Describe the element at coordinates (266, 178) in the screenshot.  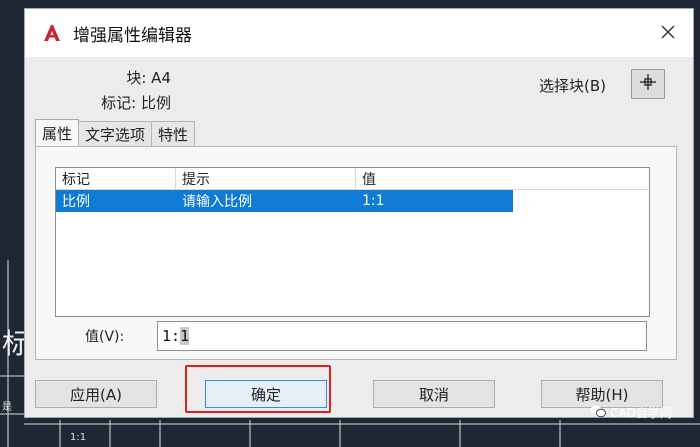
I see `column-header-prompt: 提示` at that location.